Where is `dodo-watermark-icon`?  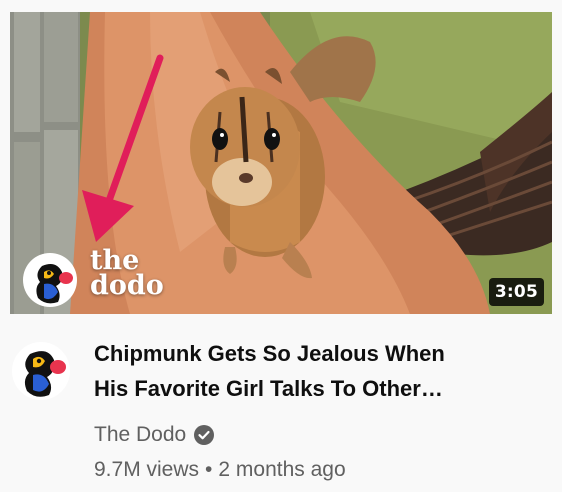 dodo-watermark-icon is located at coordinates (50, 280).